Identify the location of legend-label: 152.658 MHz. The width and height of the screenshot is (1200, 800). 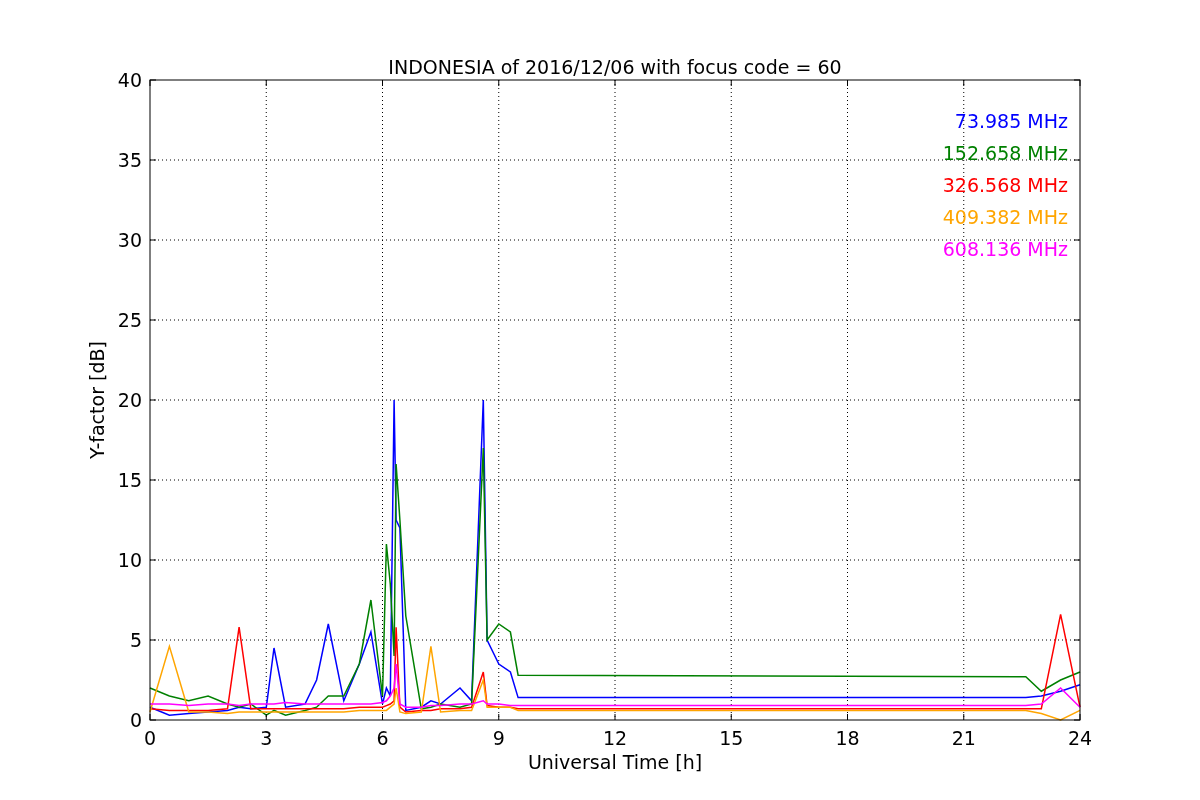
(1005, 153).